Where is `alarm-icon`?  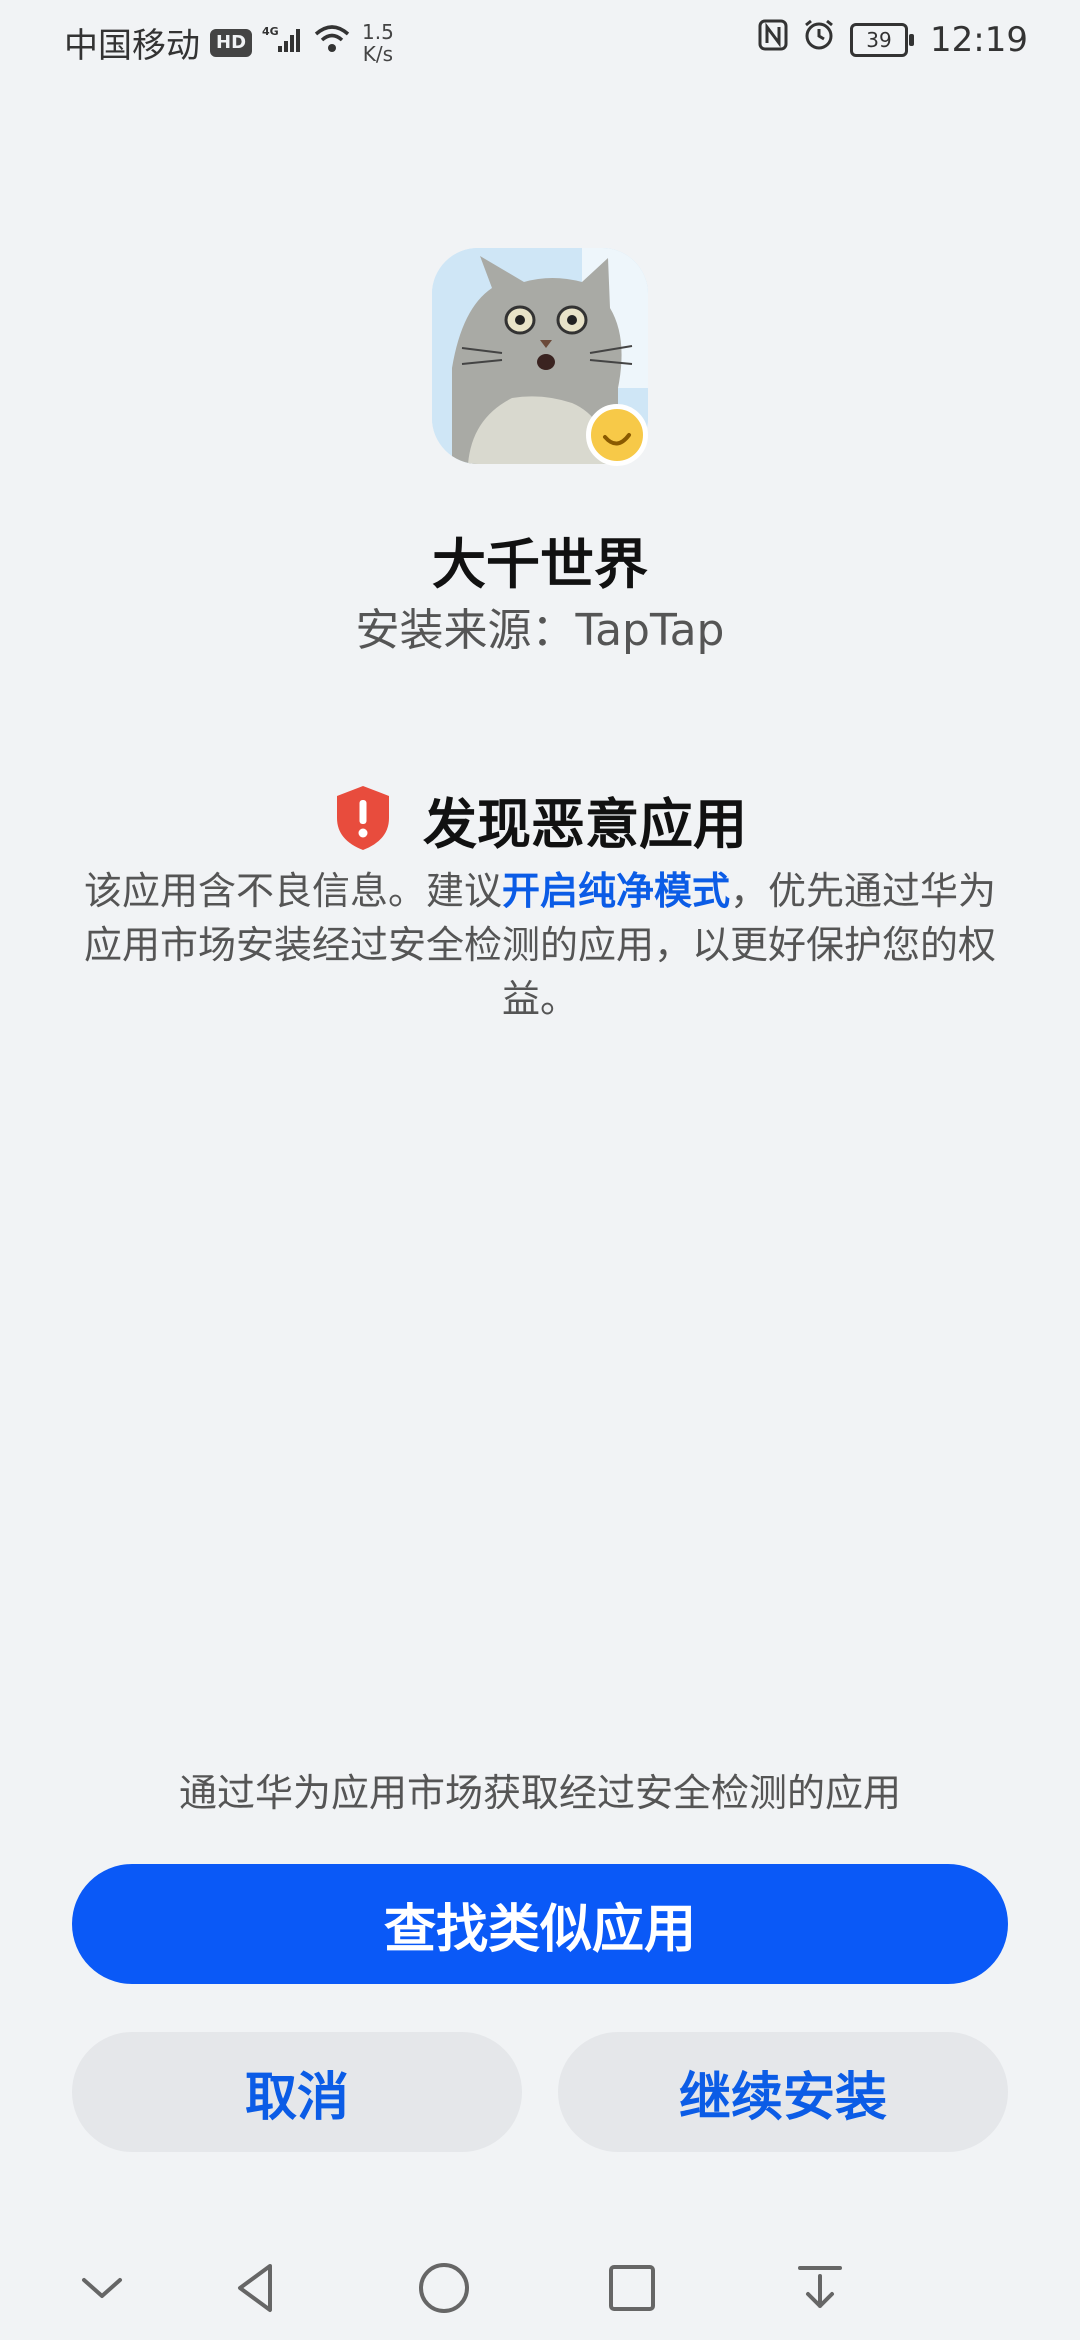
alarm-icon is located at coordinates (819, 39).